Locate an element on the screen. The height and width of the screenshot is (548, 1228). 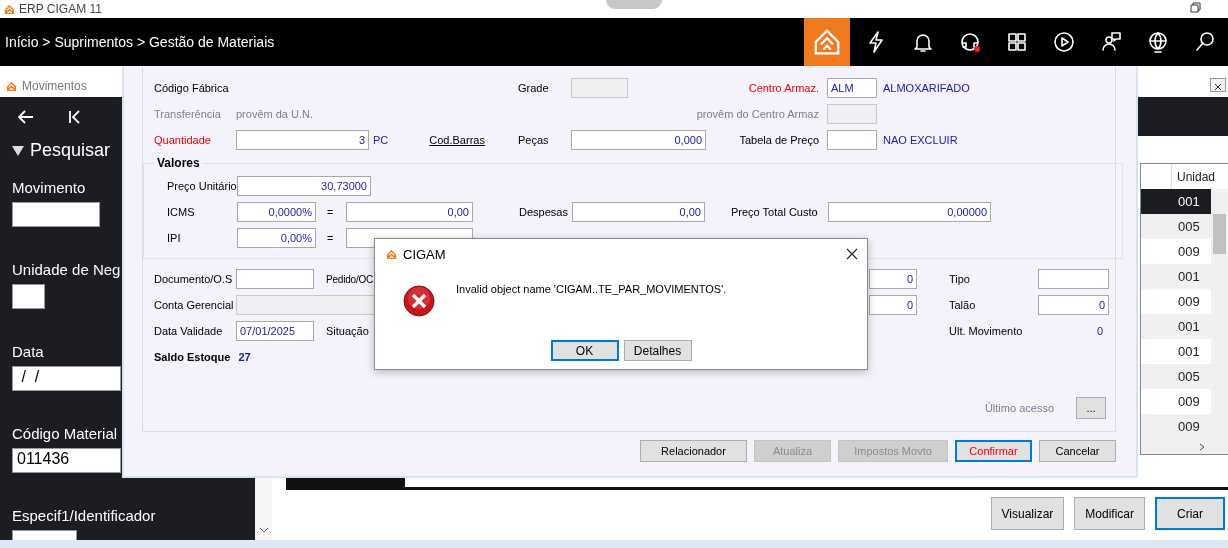
field-label: Transferência is located at coordinates (187, 114).